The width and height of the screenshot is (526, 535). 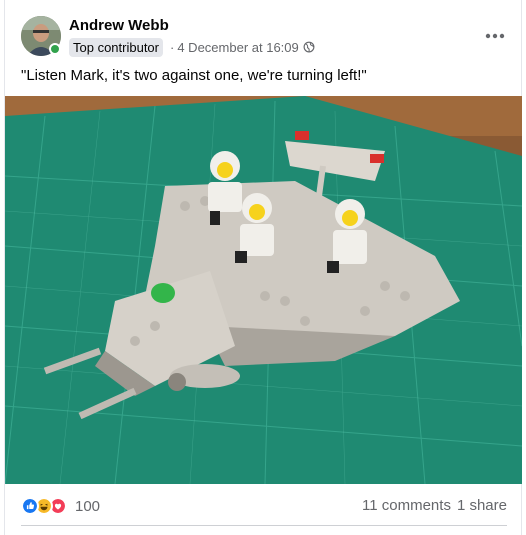 I want to click on comments-count-link: 11 comments, so click(x=406, y=505).